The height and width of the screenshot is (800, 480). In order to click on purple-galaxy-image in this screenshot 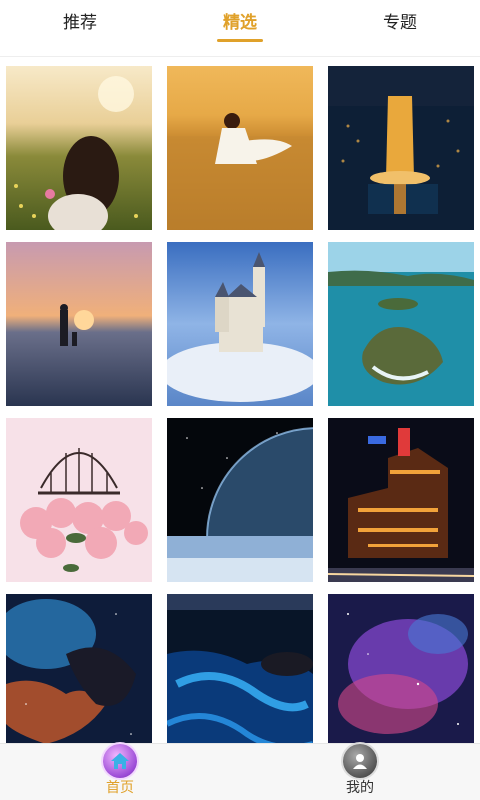, I will do `click(401, 676)`.